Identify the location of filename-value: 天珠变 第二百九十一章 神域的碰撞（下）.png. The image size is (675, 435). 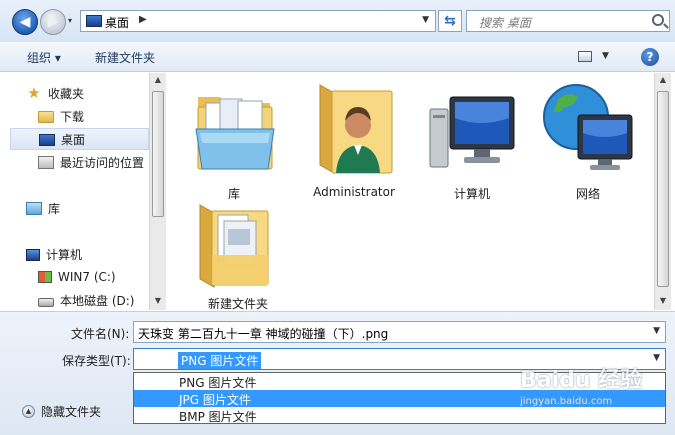
(263, 333).